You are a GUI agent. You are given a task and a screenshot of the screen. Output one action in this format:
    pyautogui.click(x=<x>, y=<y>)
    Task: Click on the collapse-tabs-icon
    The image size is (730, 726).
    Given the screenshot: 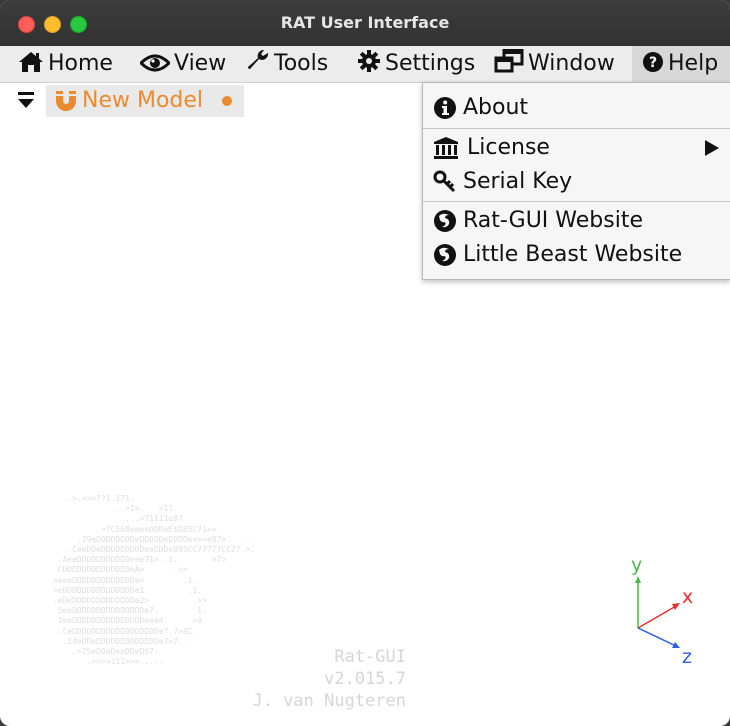 What is the action you would take?
    pyautogui.click(x=26, y=100)
    